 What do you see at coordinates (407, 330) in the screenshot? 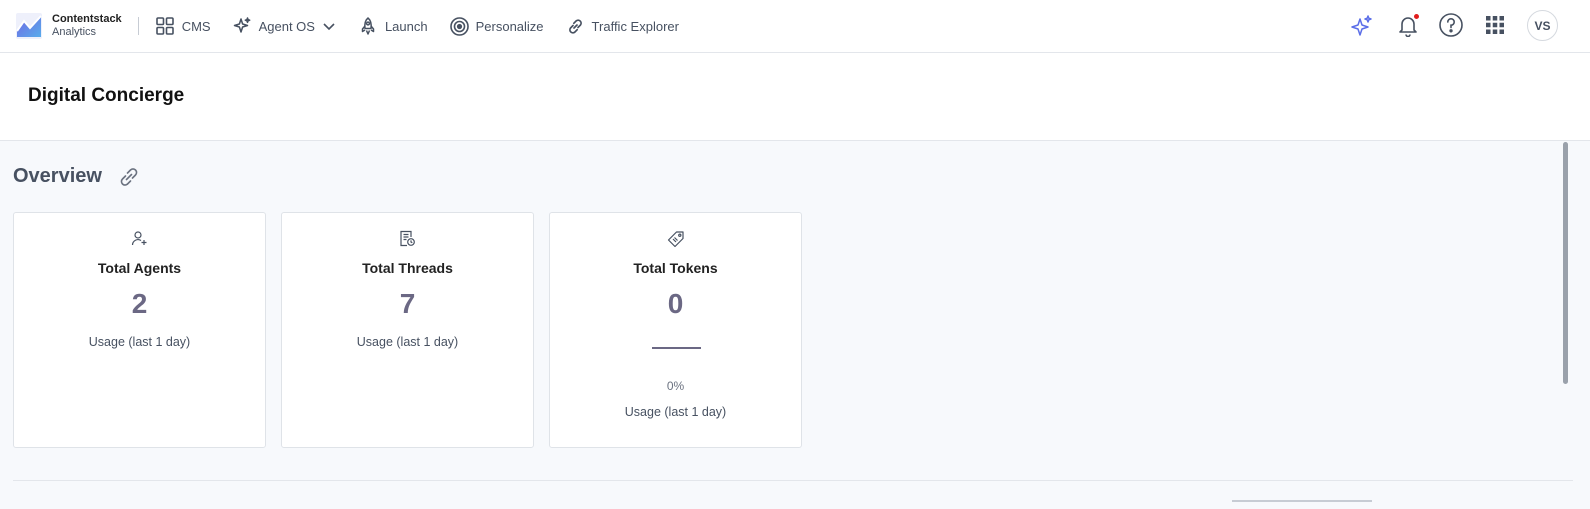
I see `stat-card-total-threads: Total Threads 7 Usage (last 1 day)` at bounding box center [407, 330].